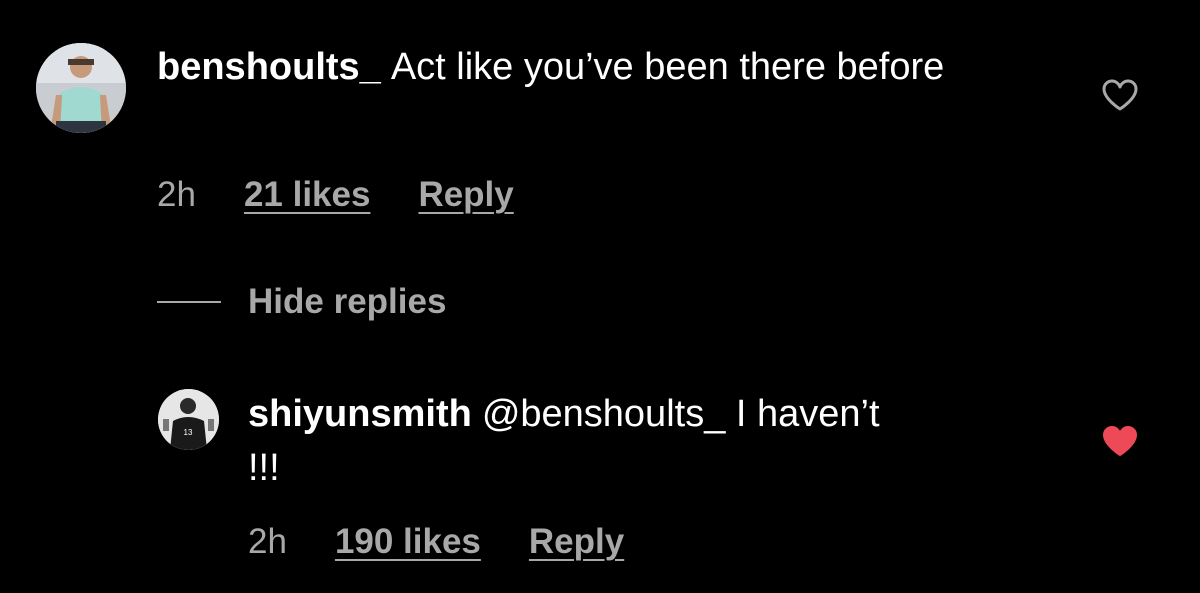  I want to click on reply-likes-link: 190 likes, so click(408, 542).